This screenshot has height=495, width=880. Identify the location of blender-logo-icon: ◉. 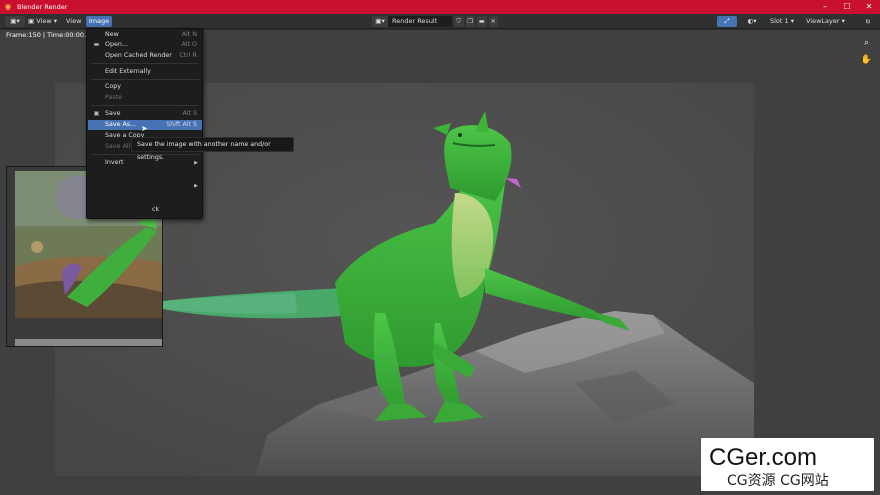
(8, 6).